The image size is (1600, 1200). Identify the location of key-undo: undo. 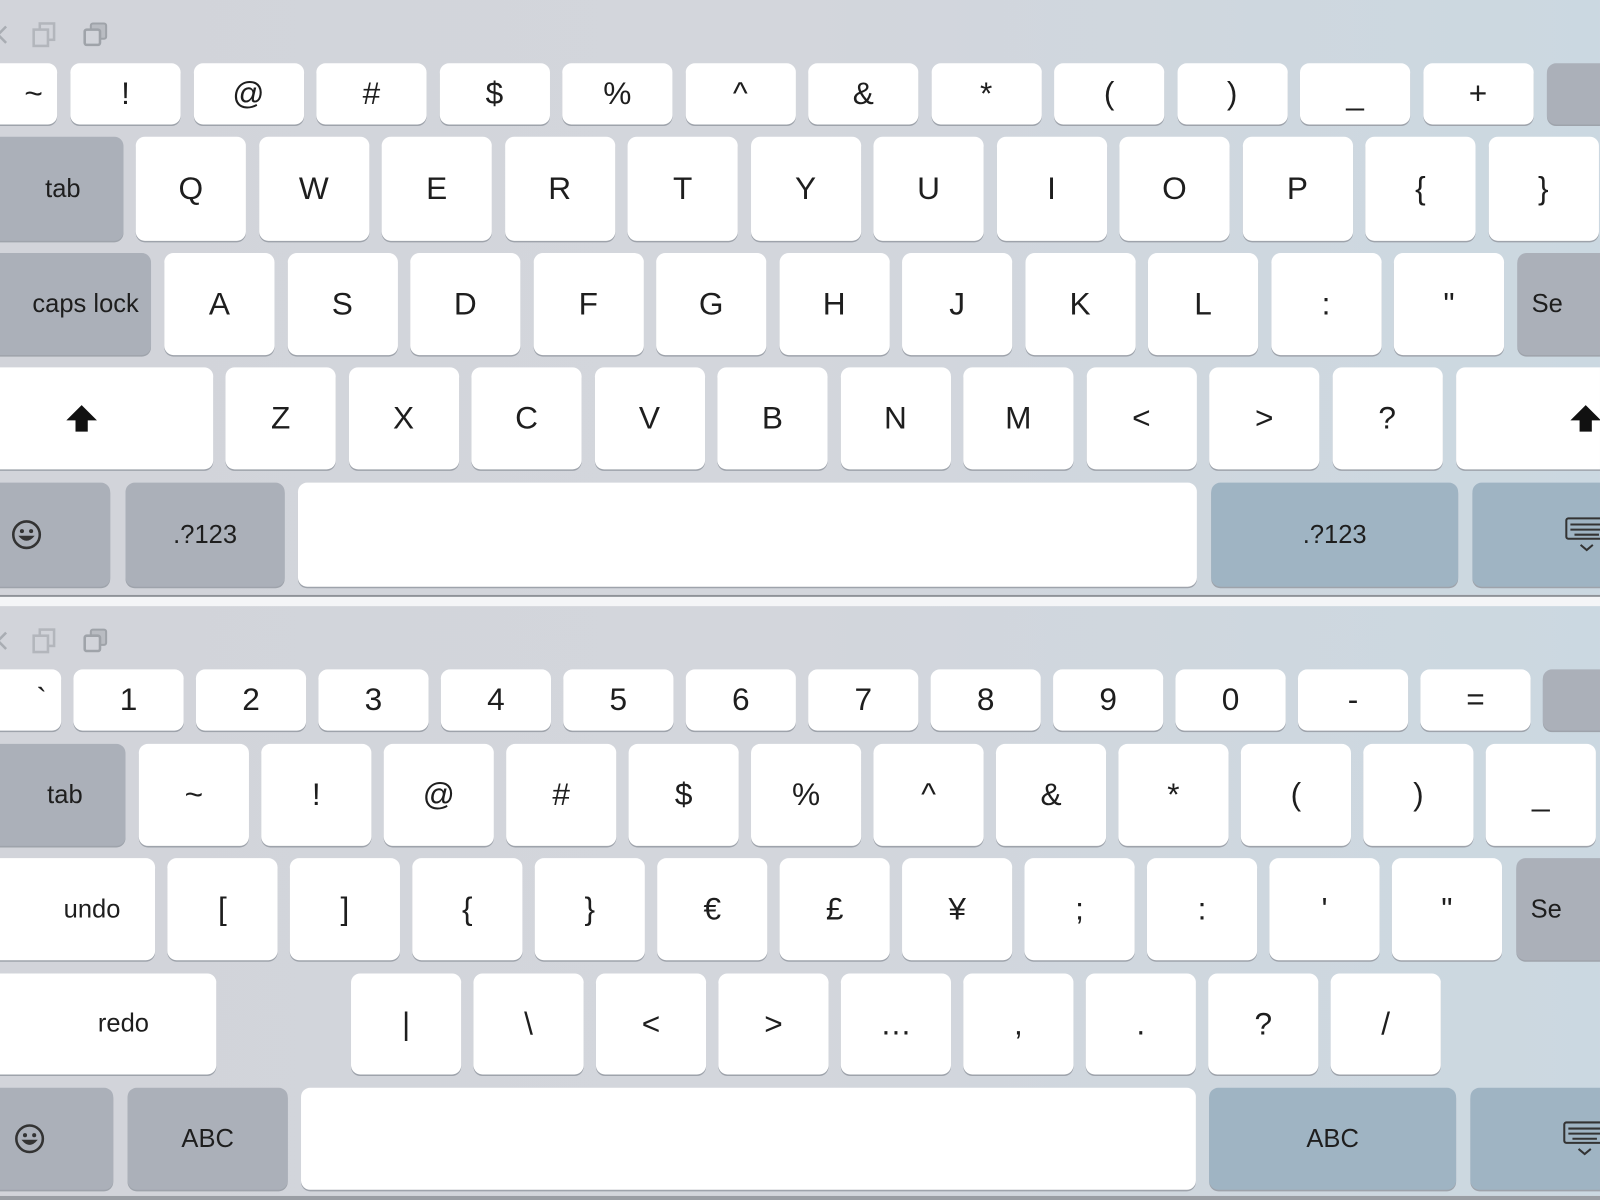
(78, 909).